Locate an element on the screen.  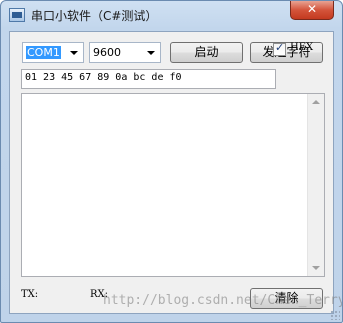
scroll-down-icon is located at coordinates (316, 268).